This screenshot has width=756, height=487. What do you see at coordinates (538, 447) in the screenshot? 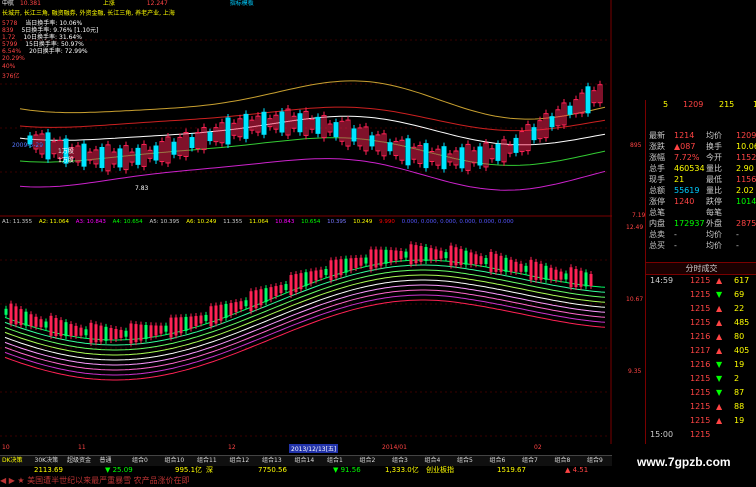
I see `date-axis-label: 02` at bounding box center [538, 447].